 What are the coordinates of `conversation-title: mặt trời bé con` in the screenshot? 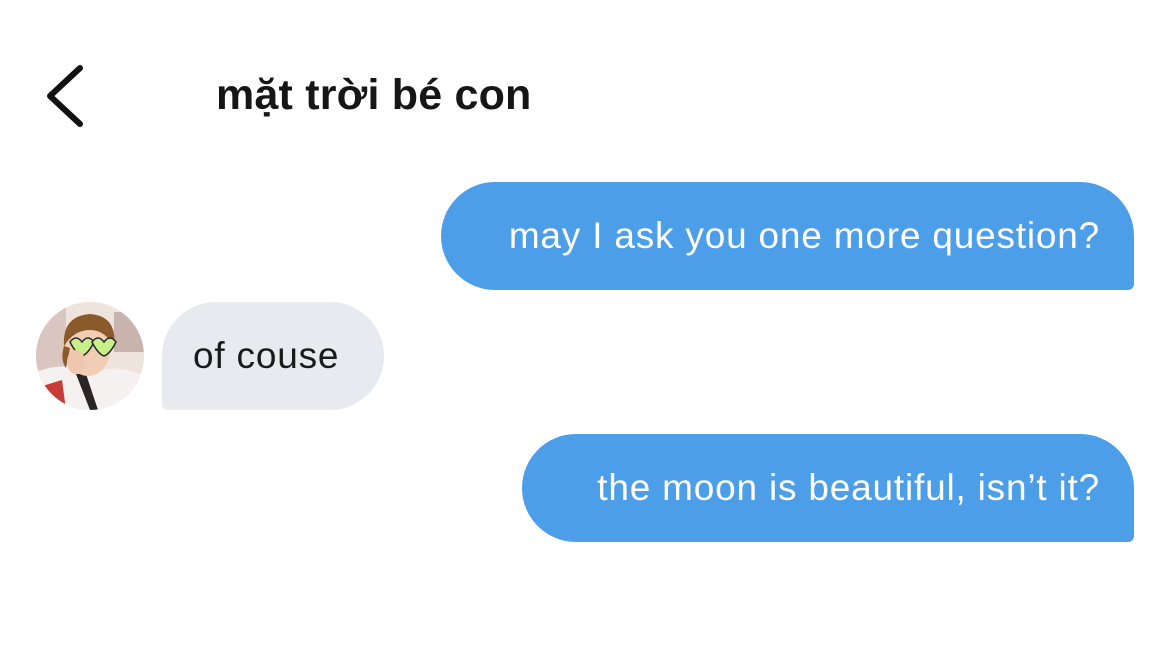 It's located at (374, 95).